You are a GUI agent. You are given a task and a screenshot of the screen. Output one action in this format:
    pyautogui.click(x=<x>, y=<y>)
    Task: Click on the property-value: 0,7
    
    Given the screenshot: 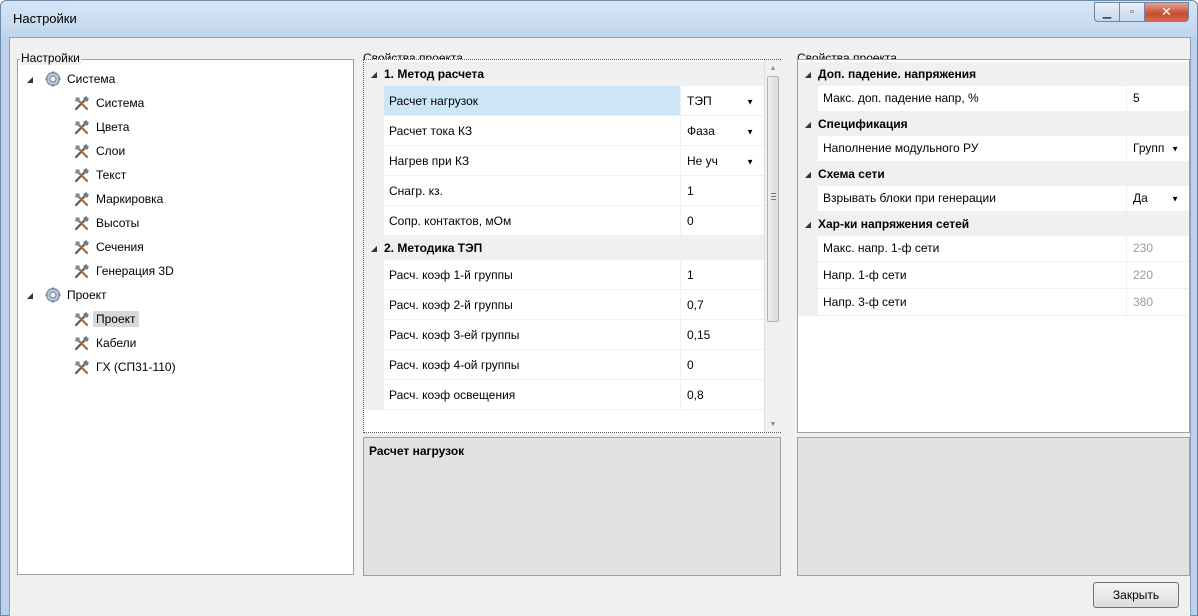 What is the action you would take?
    pyautogui.click(x=722, y=304)
    